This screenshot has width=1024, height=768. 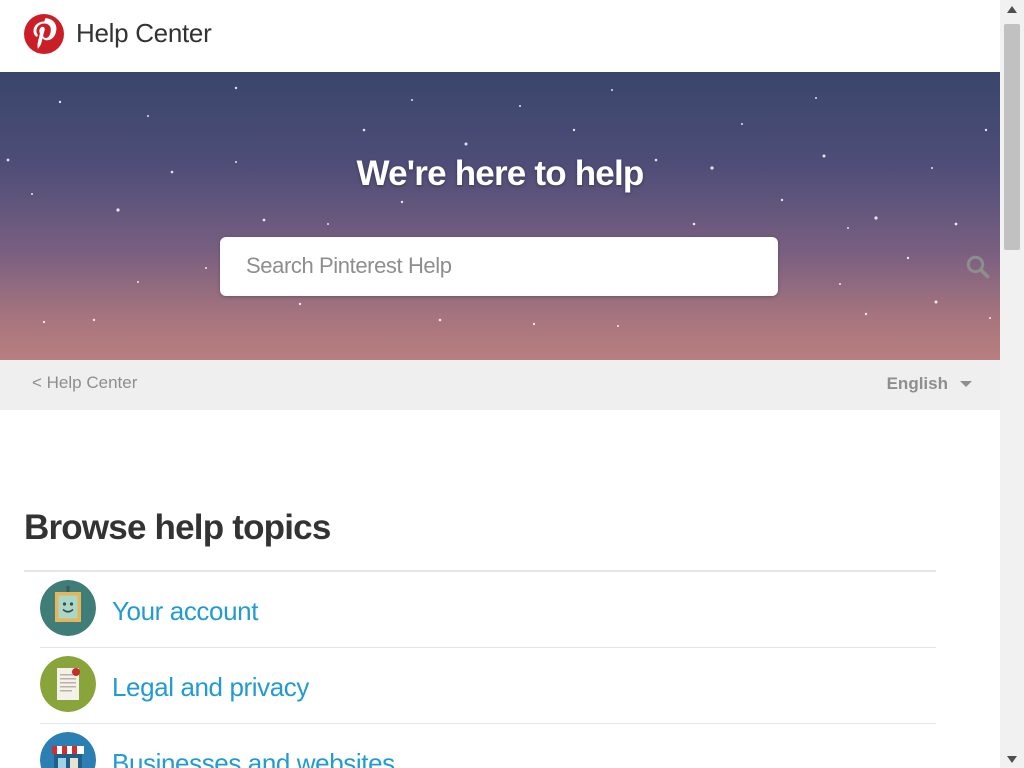 I want to click on topic-item-businesses-and-websites: Businesses and websites, so click(x=488, y=746).